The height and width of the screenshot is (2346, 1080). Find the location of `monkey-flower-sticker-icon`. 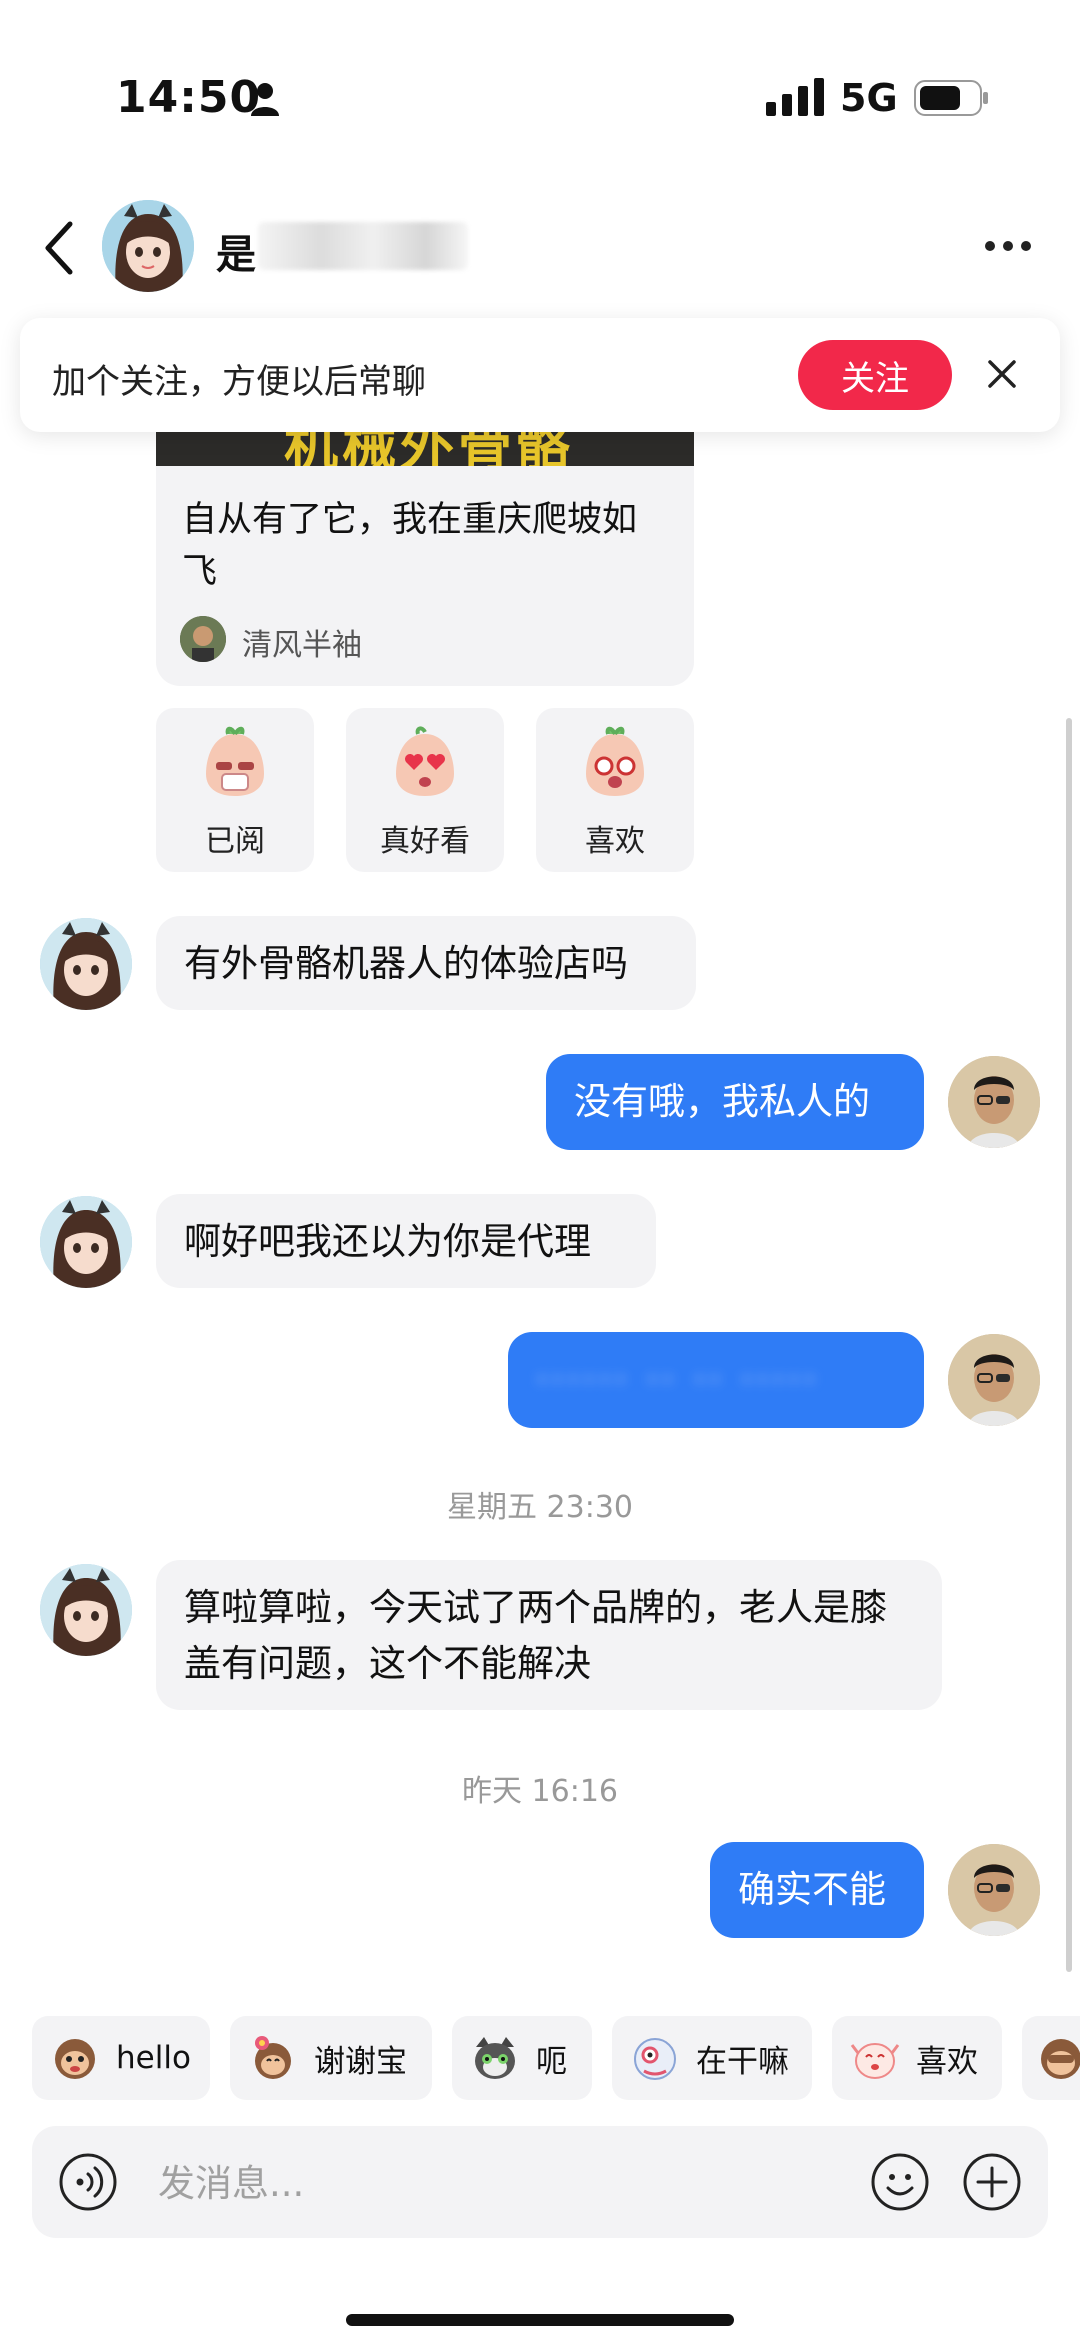

monkey-flower-sticker-icon is located at coordinates (273, 2057).